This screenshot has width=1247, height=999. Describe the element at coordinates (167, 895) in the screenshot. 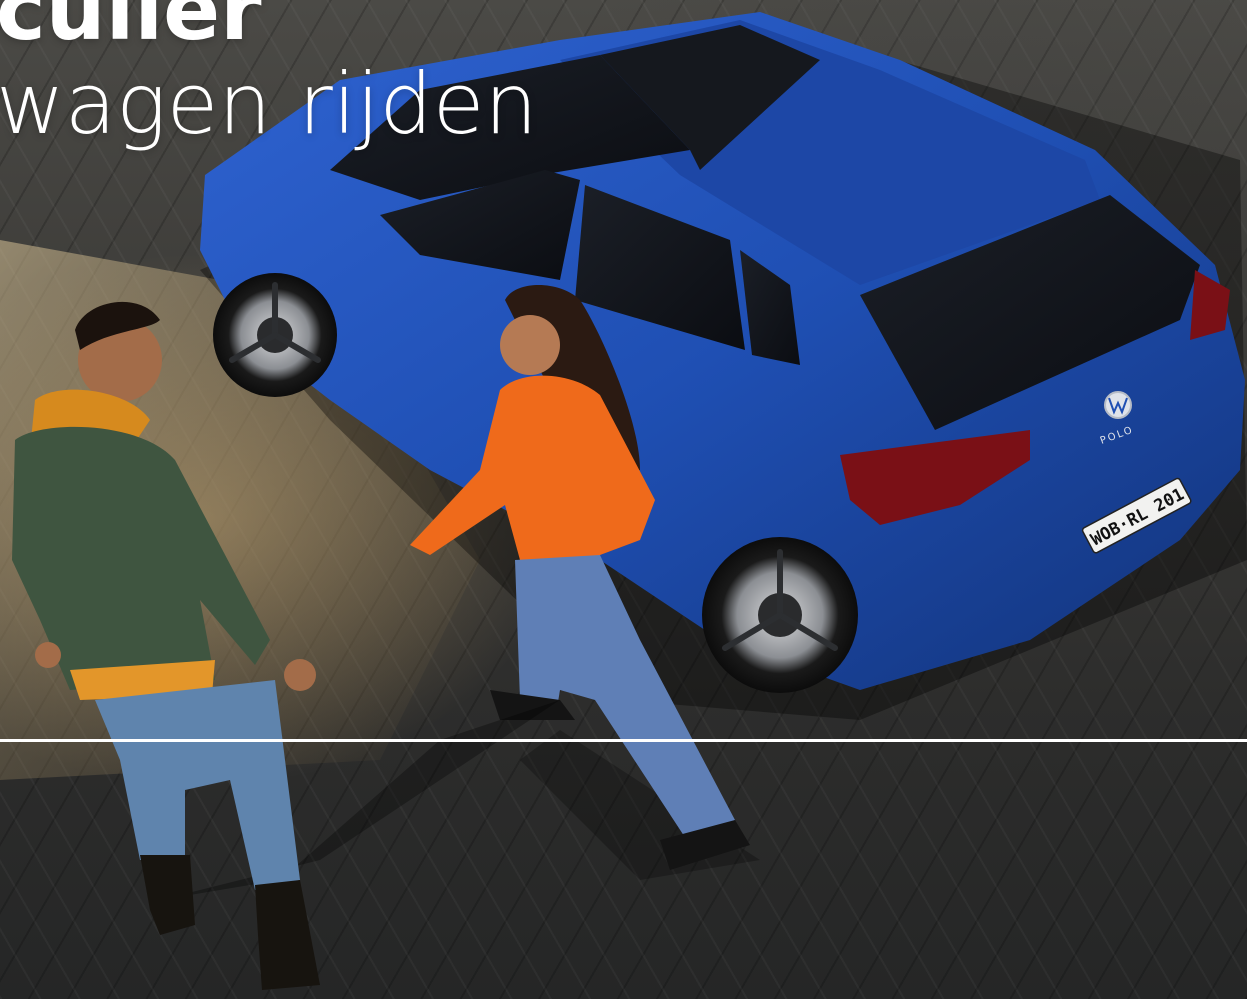

I see `man-boot-left` at that location.